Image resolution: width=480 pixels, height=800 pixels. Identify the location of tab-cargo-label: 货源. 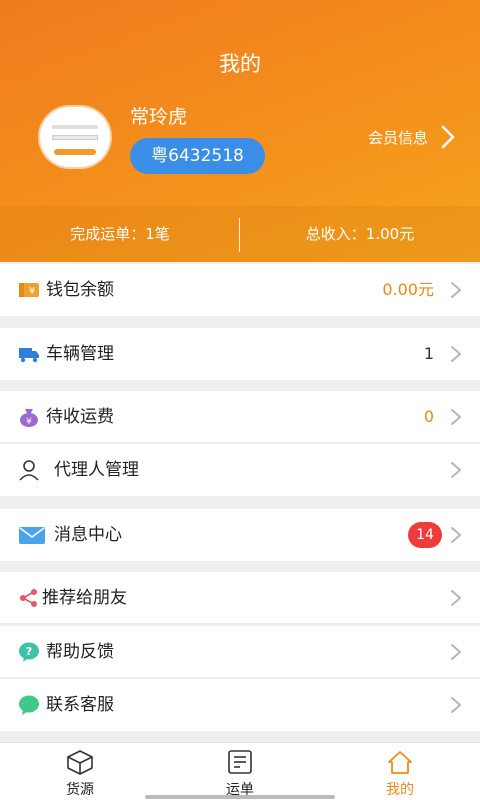
(80, 790).